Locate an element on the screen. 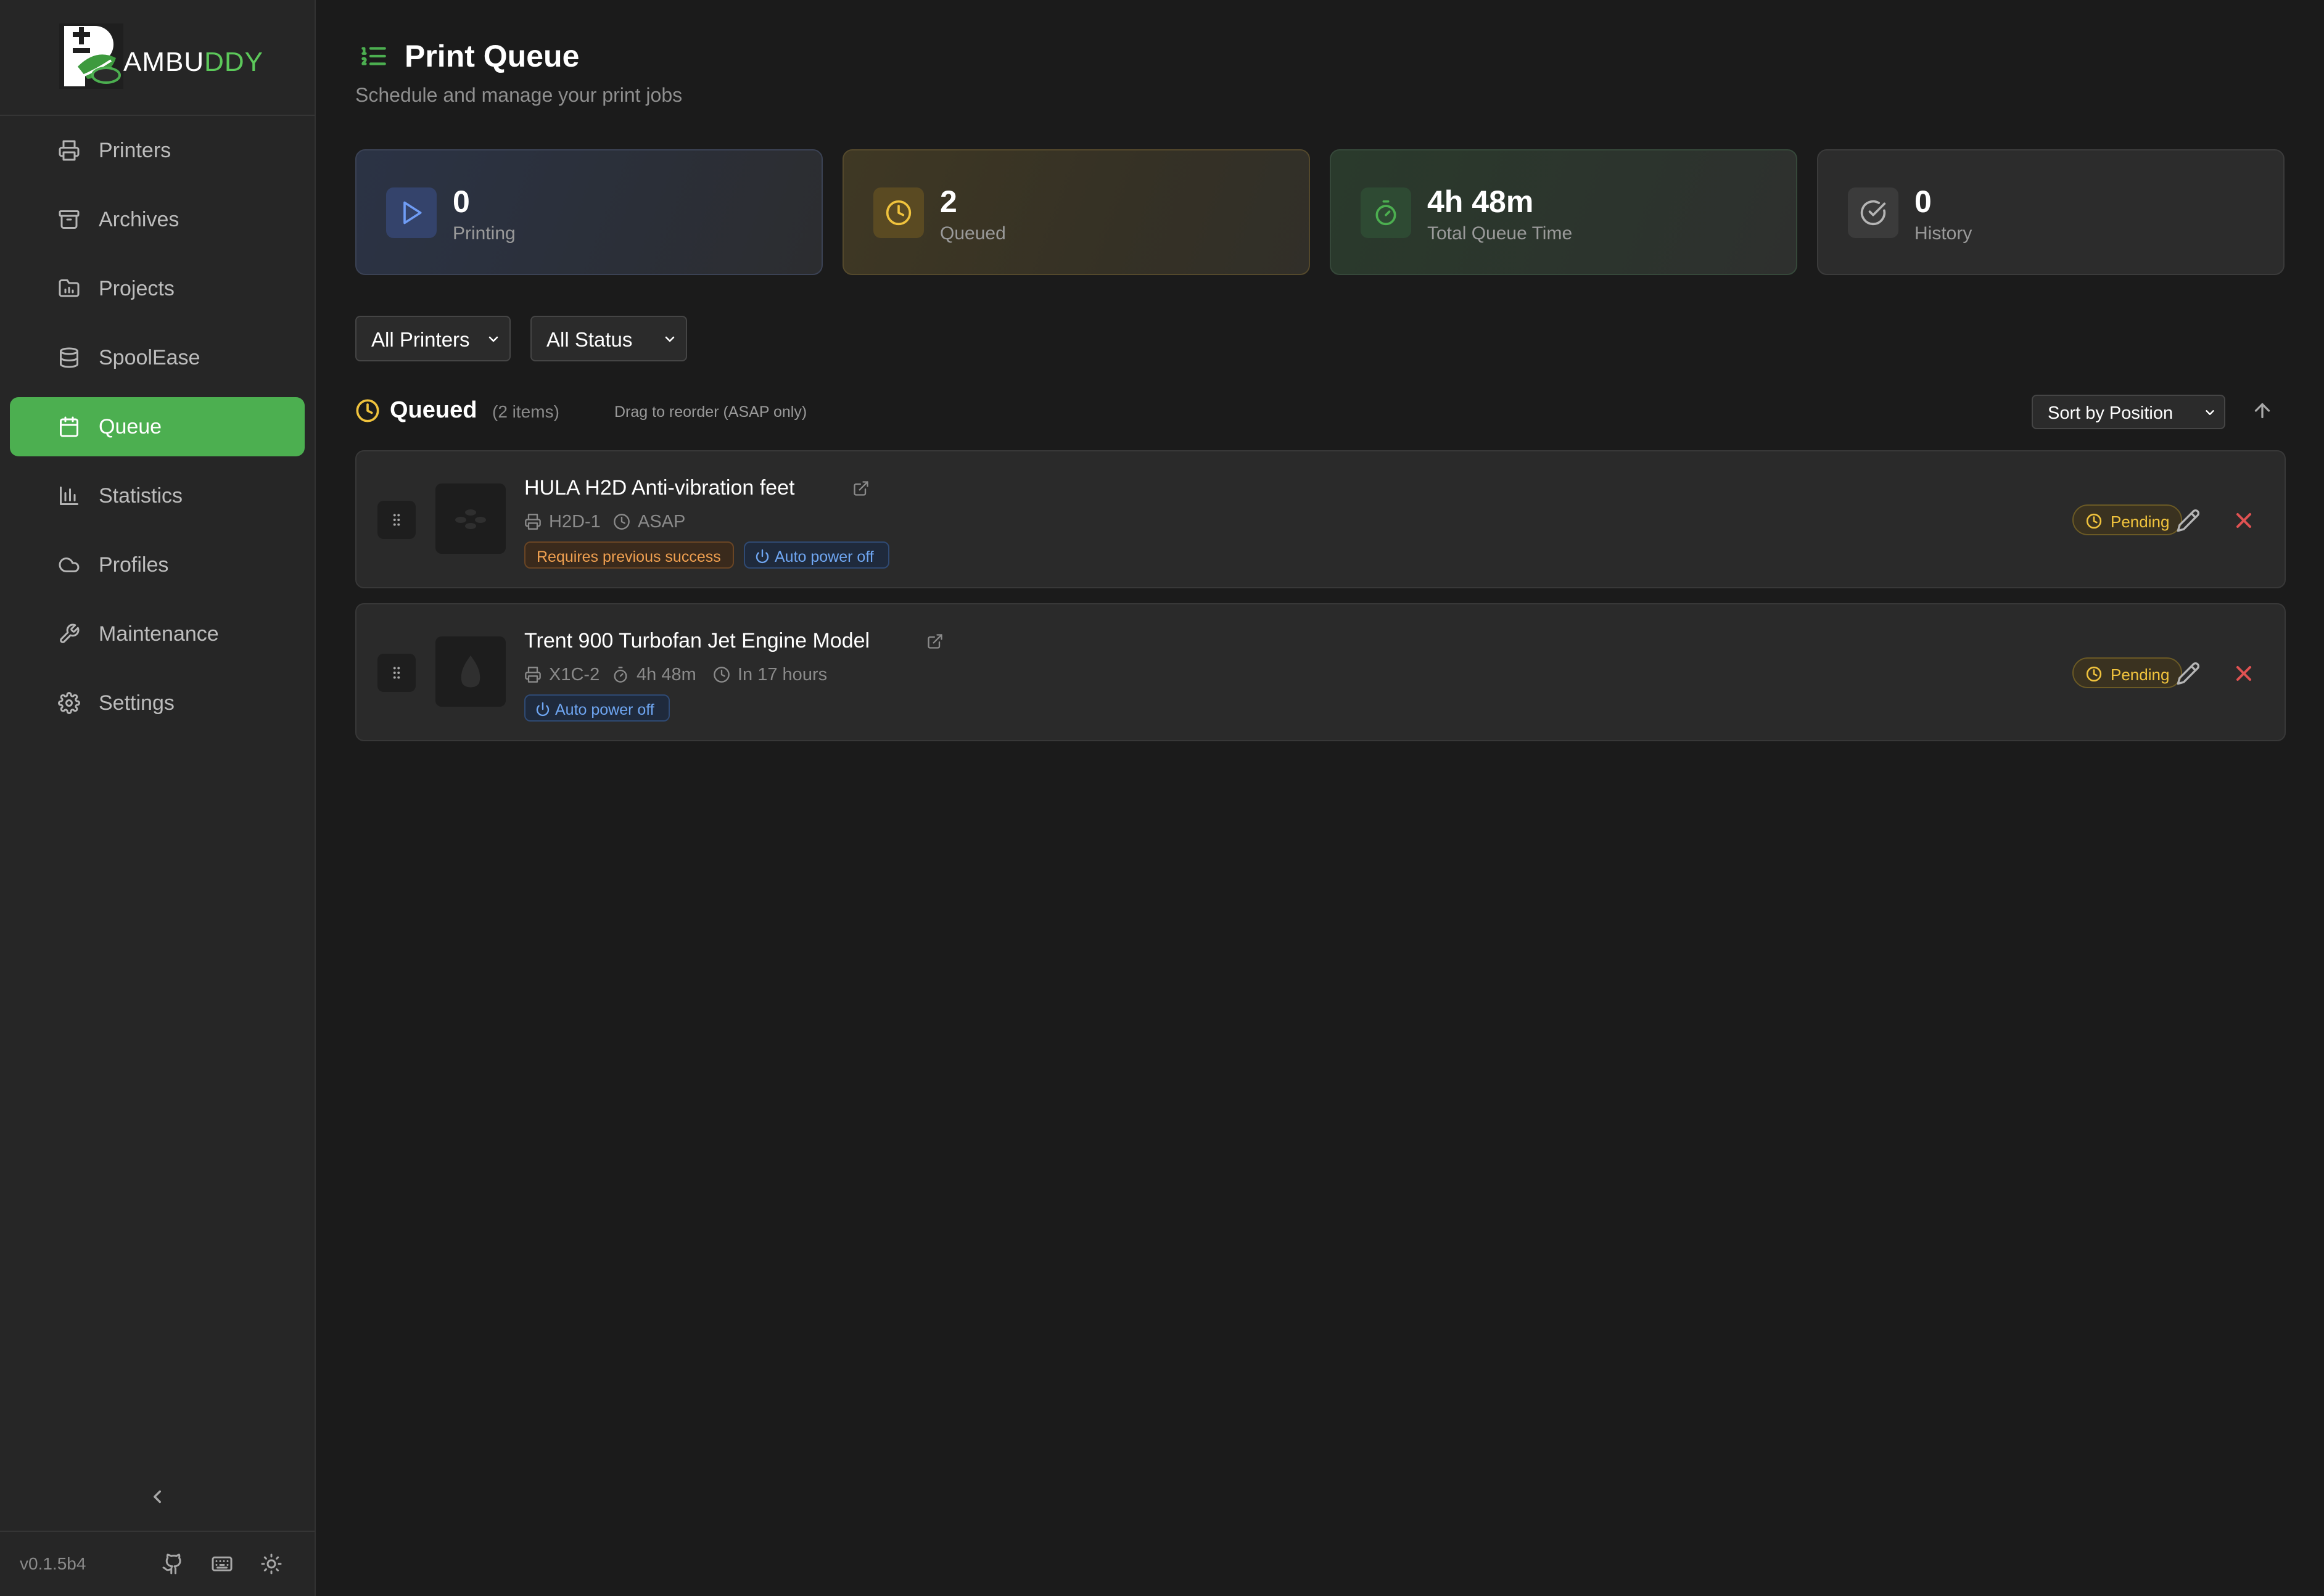 The width and height of the screenshot is (2324, 1596). sidebar-item-queue: Queue is located at coordinates (157, 426).